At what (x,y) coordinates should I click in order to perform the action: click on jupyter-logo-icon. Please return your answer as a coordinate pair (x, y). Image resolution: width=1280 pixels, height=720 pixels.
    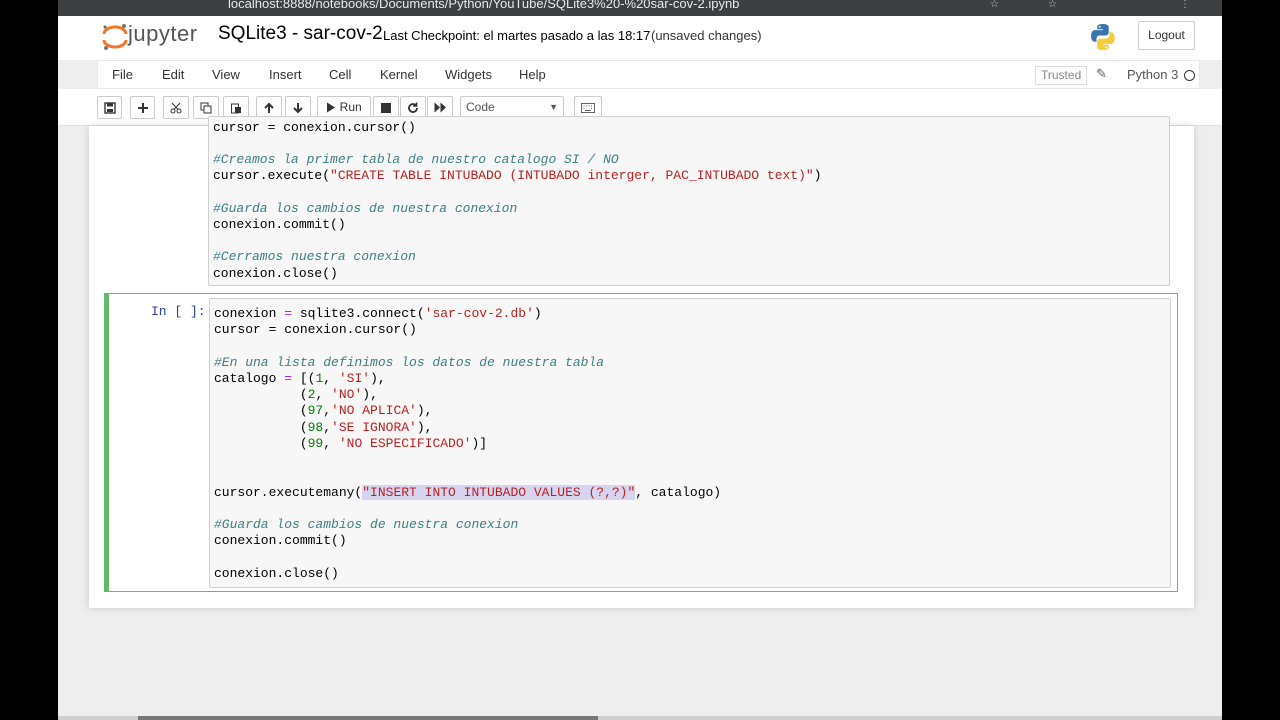
    Looking at the image, I should click on (115, 37).